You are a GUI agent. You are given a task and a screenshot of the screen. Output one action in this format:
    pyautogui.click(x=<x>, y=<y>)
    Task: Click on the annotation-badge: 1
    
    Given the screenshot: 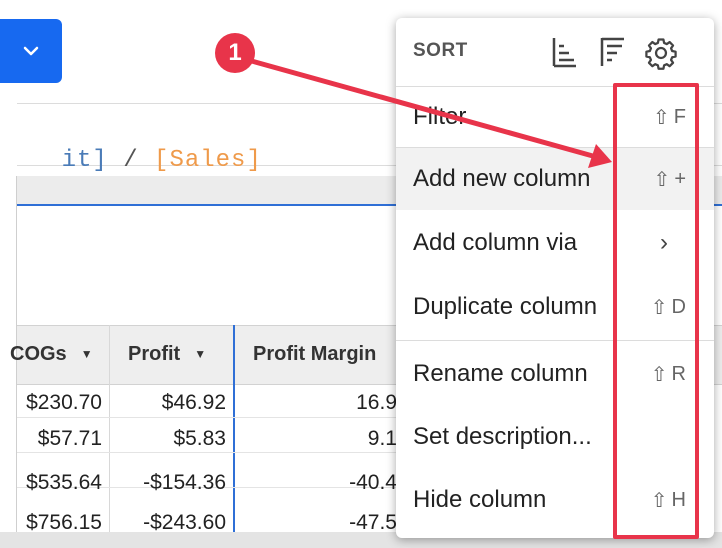 What is the action you would take?
    pyautogui.click(x=235, y=53)
    